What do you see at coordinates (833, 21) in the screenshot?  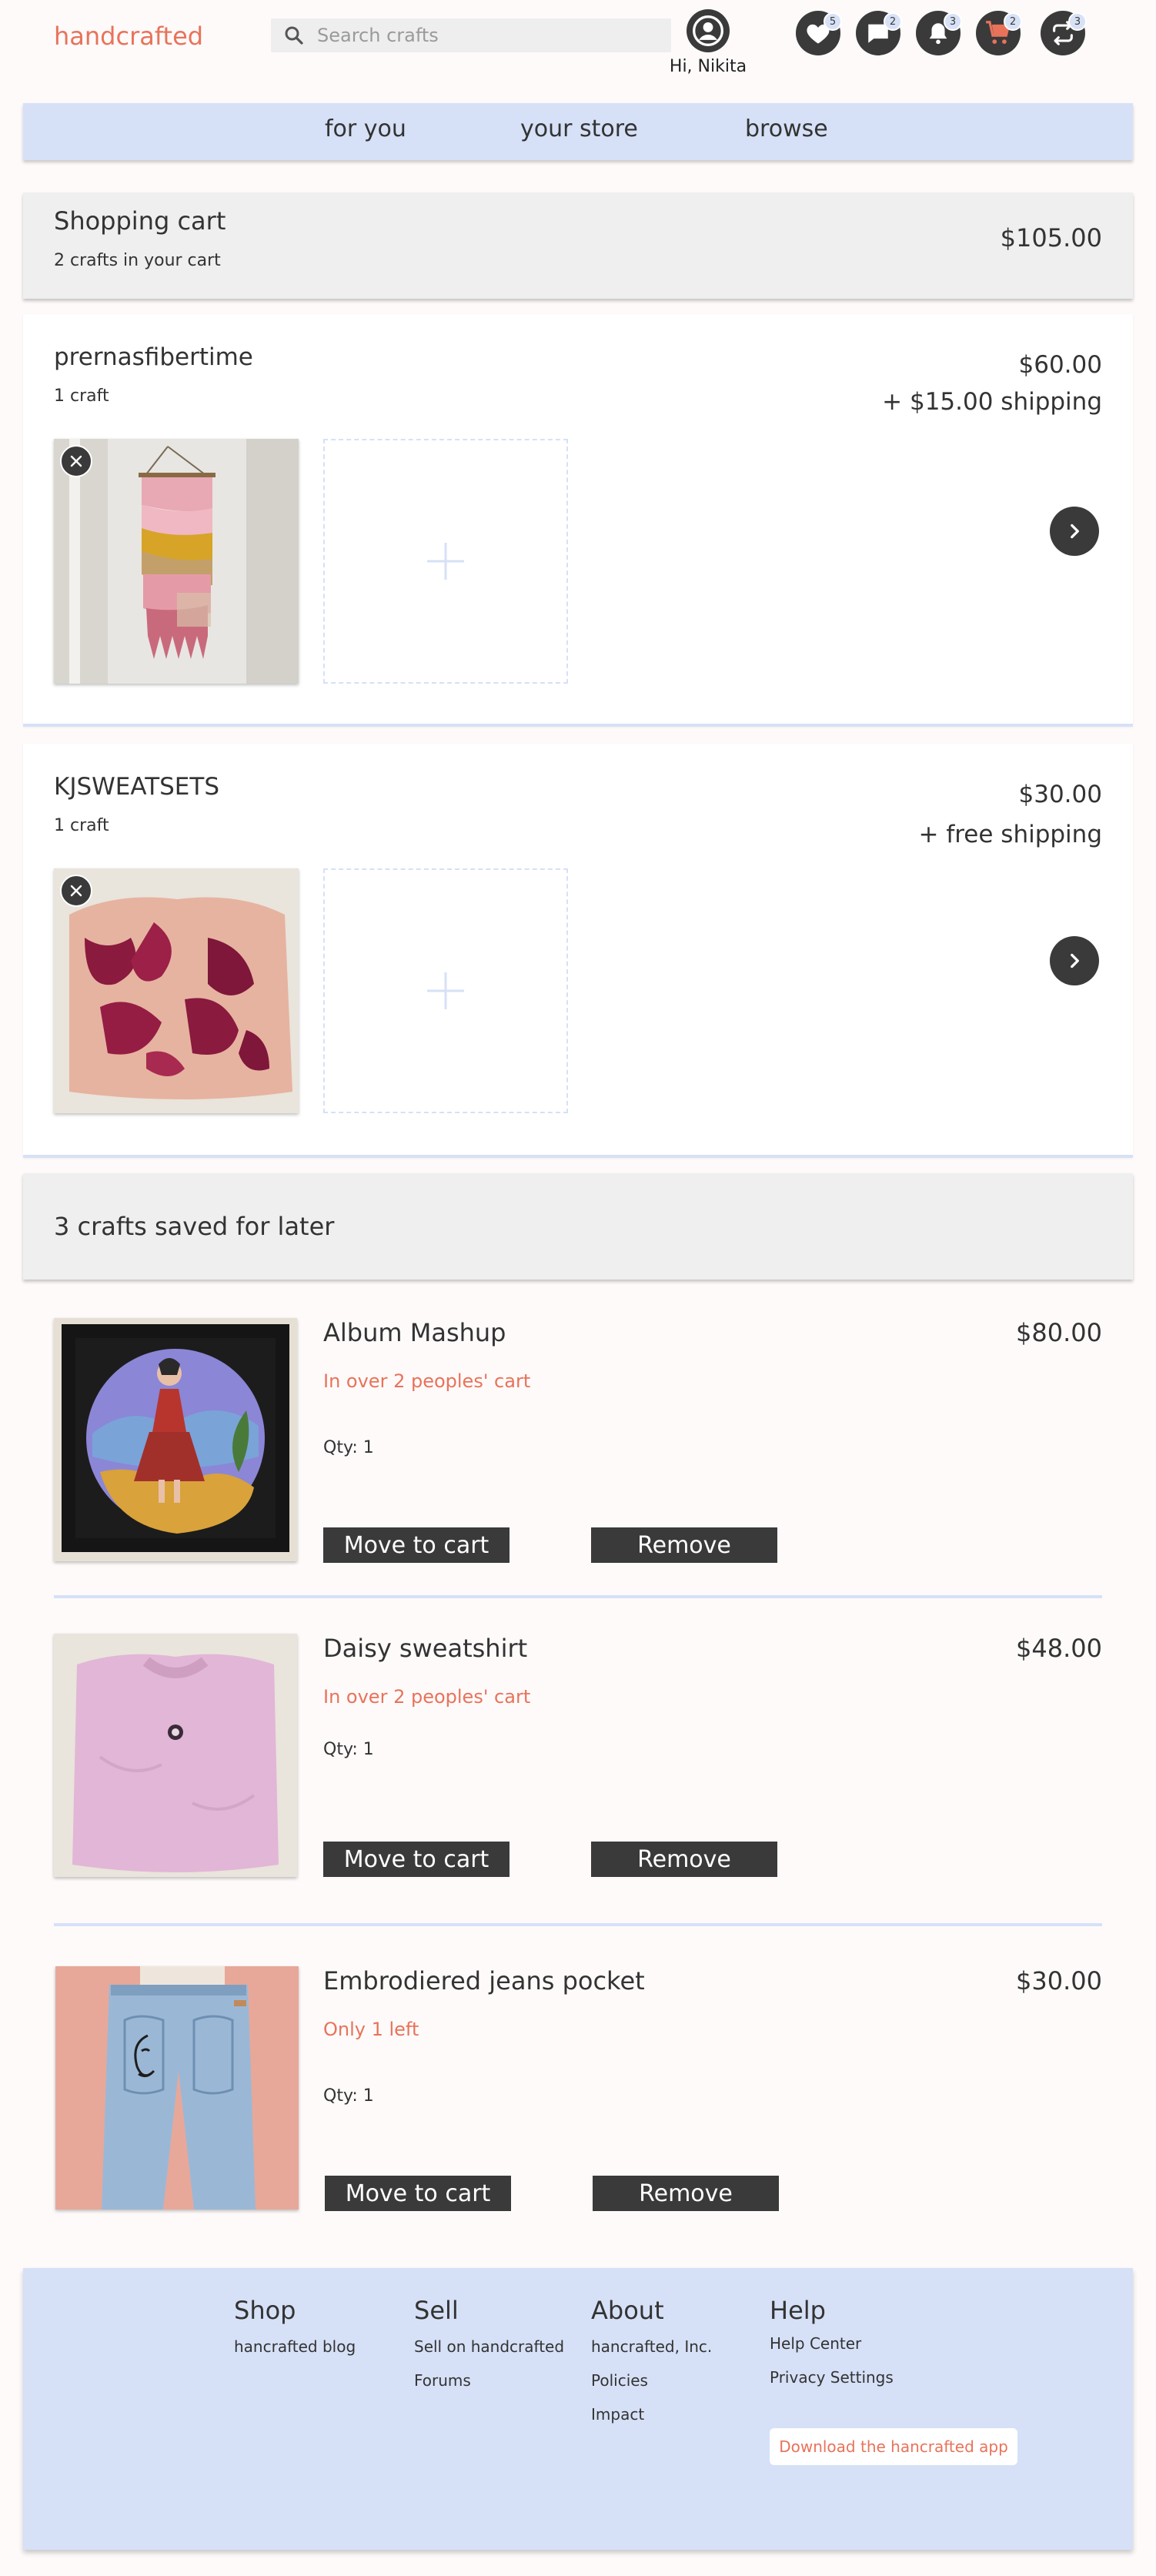 I see `favorites-badge: 5` at bounding box center [833, 21].